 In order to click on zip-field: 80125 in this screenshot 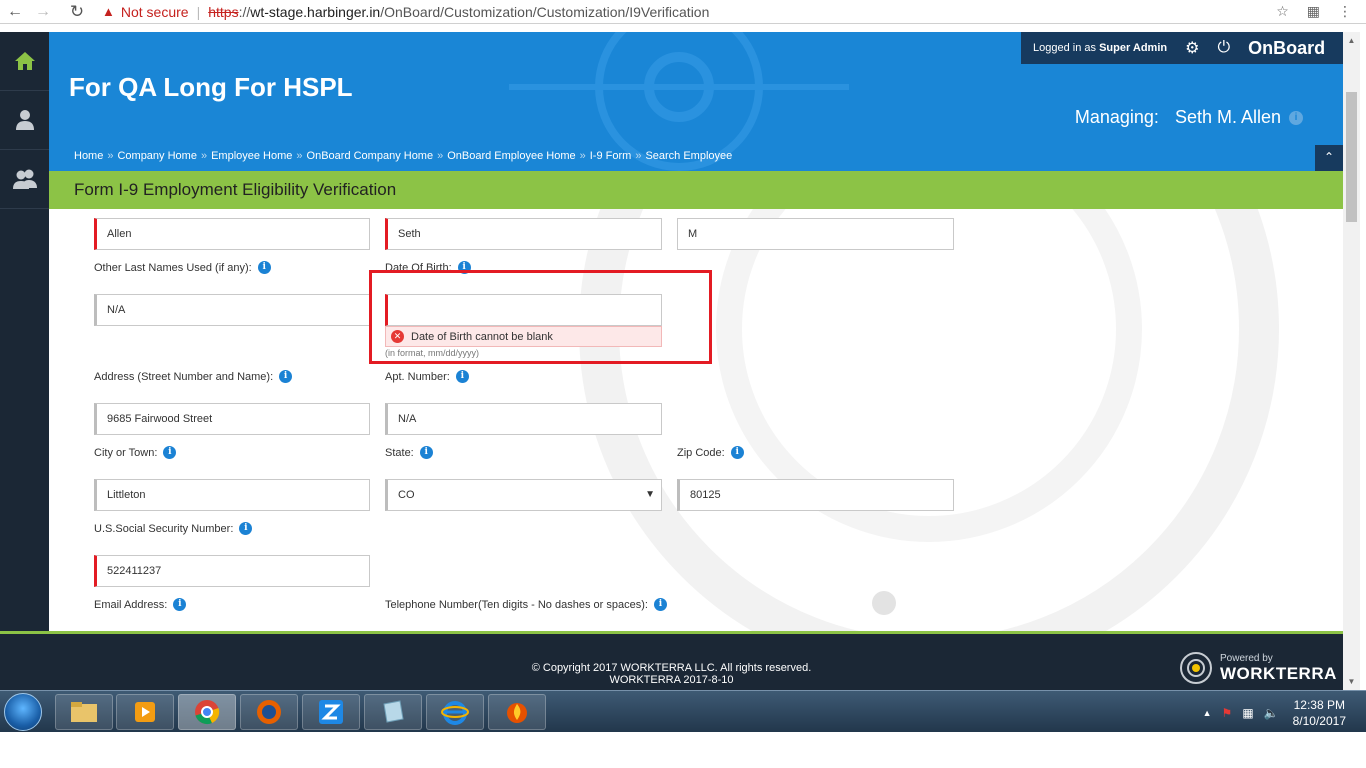, I will do `click(815, 495)`.